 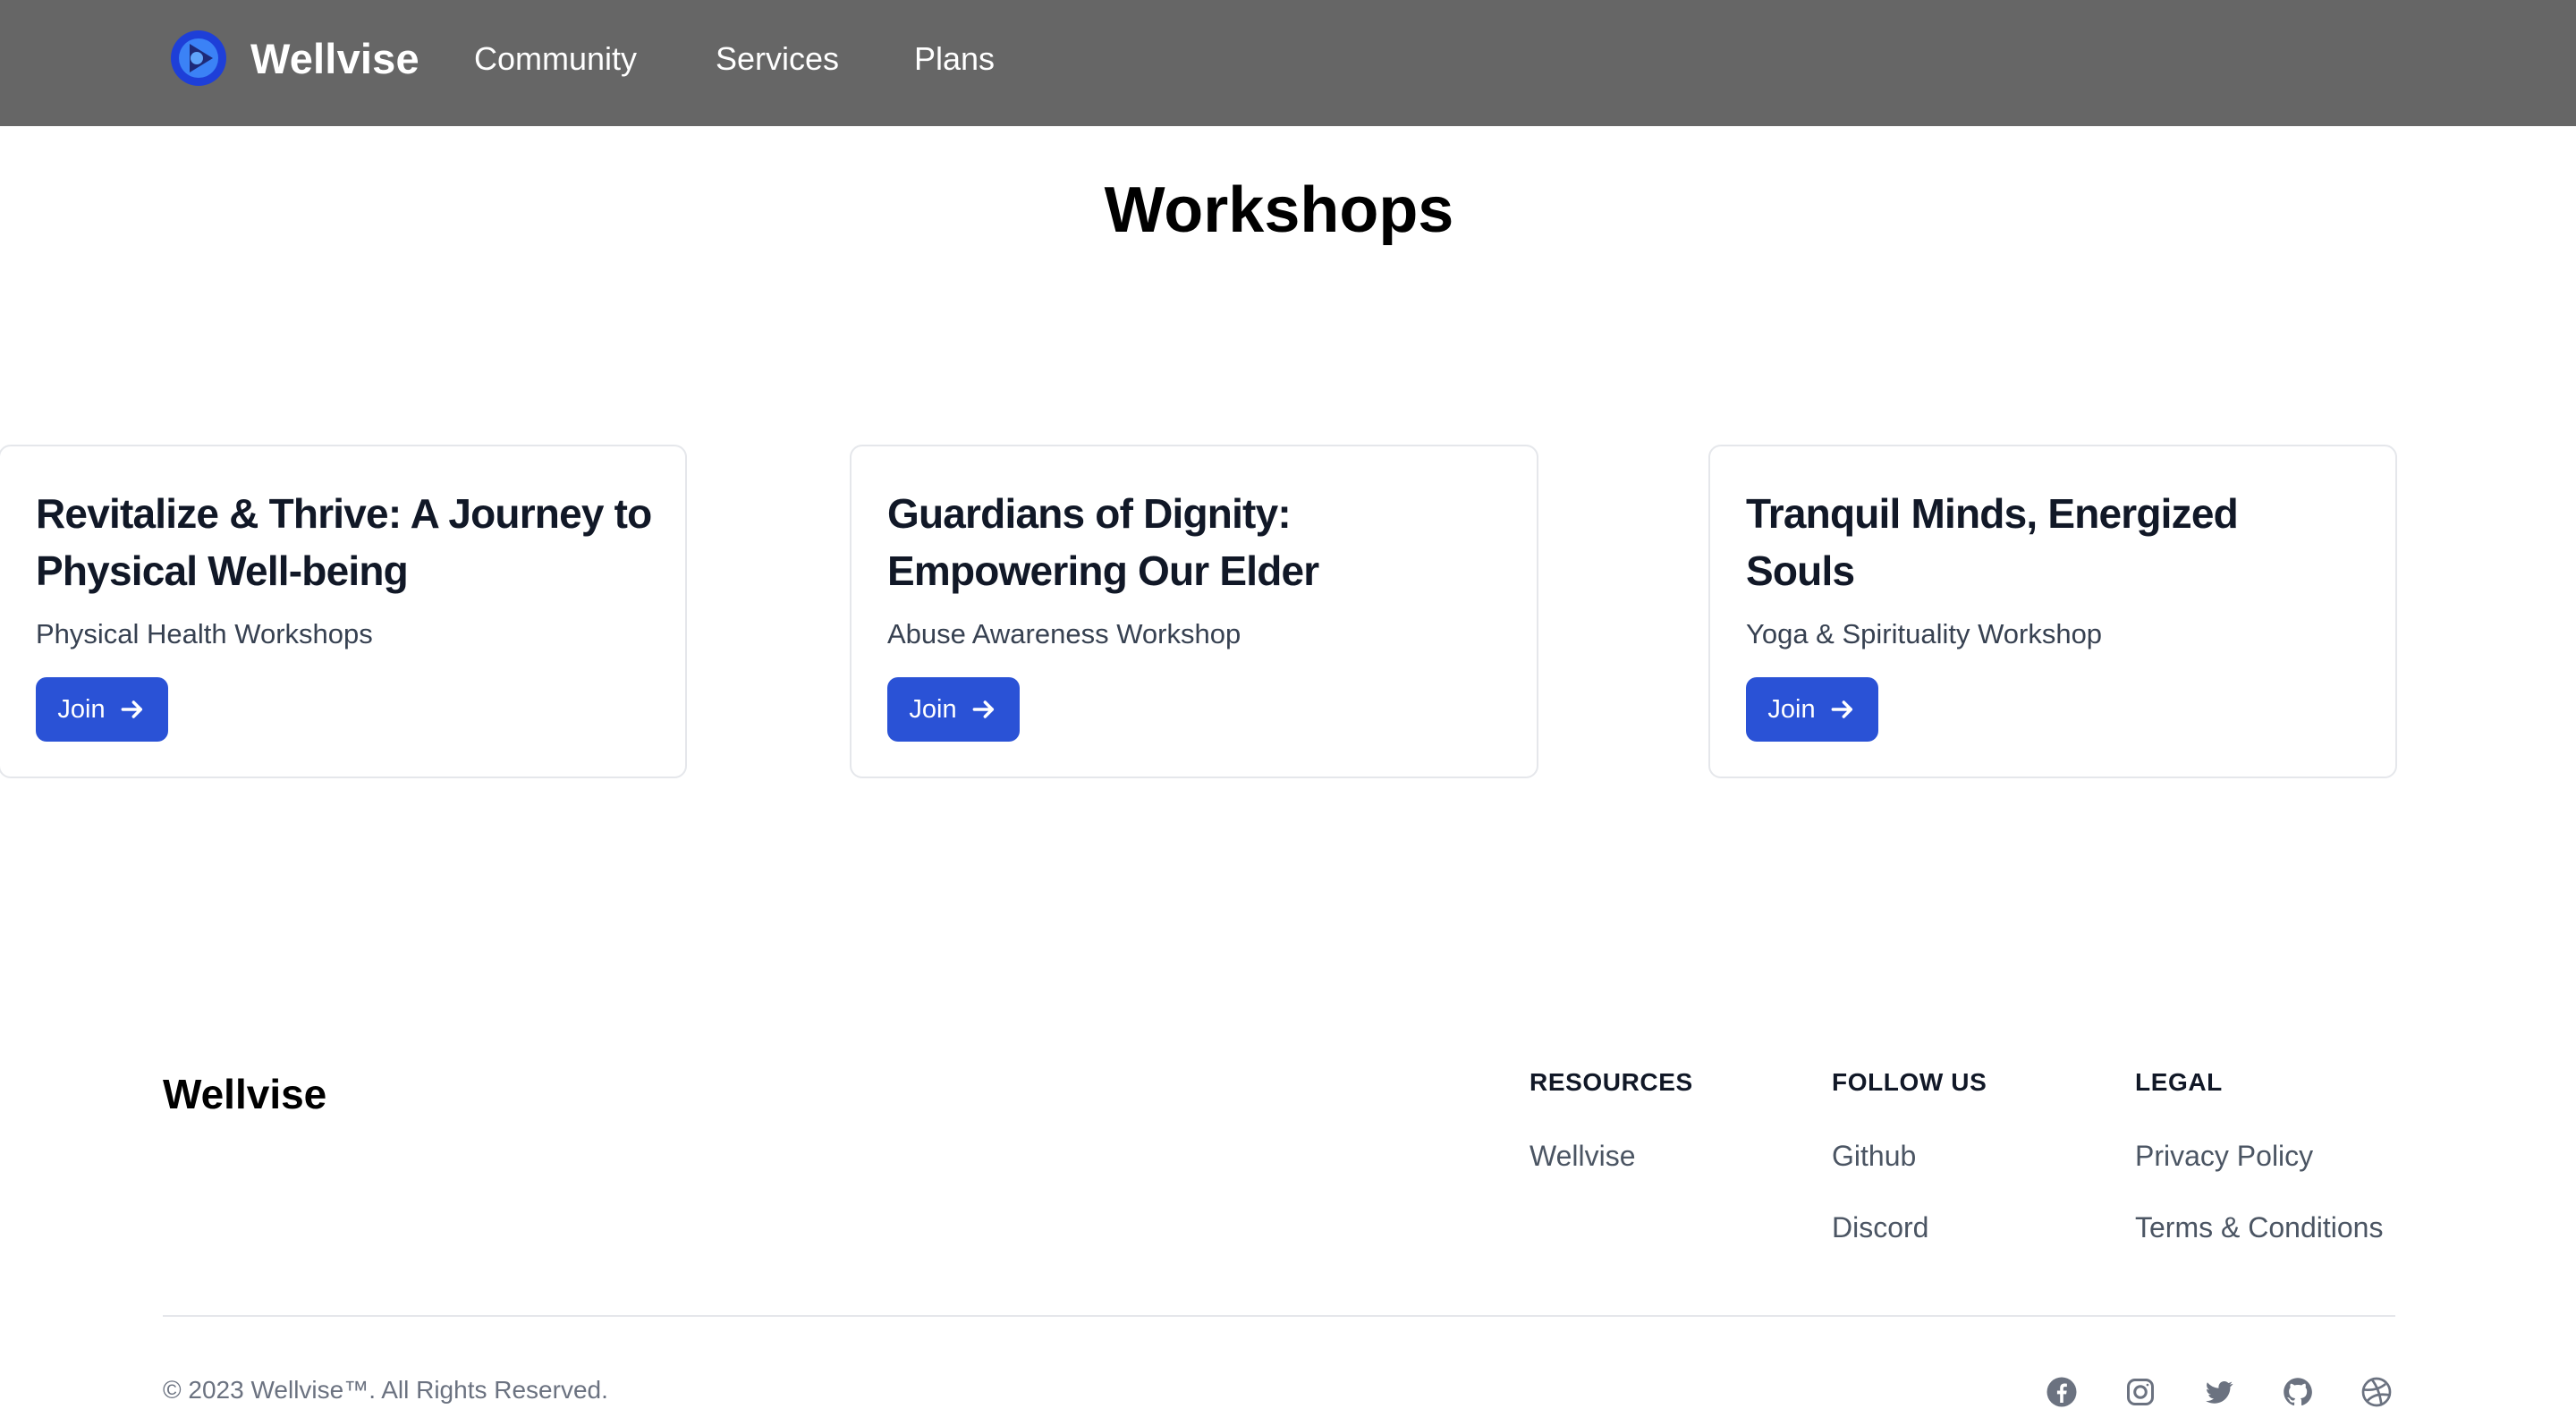 I want to click on navbar: Wellvise Community Services Plans, so click(x=1288, y=63).